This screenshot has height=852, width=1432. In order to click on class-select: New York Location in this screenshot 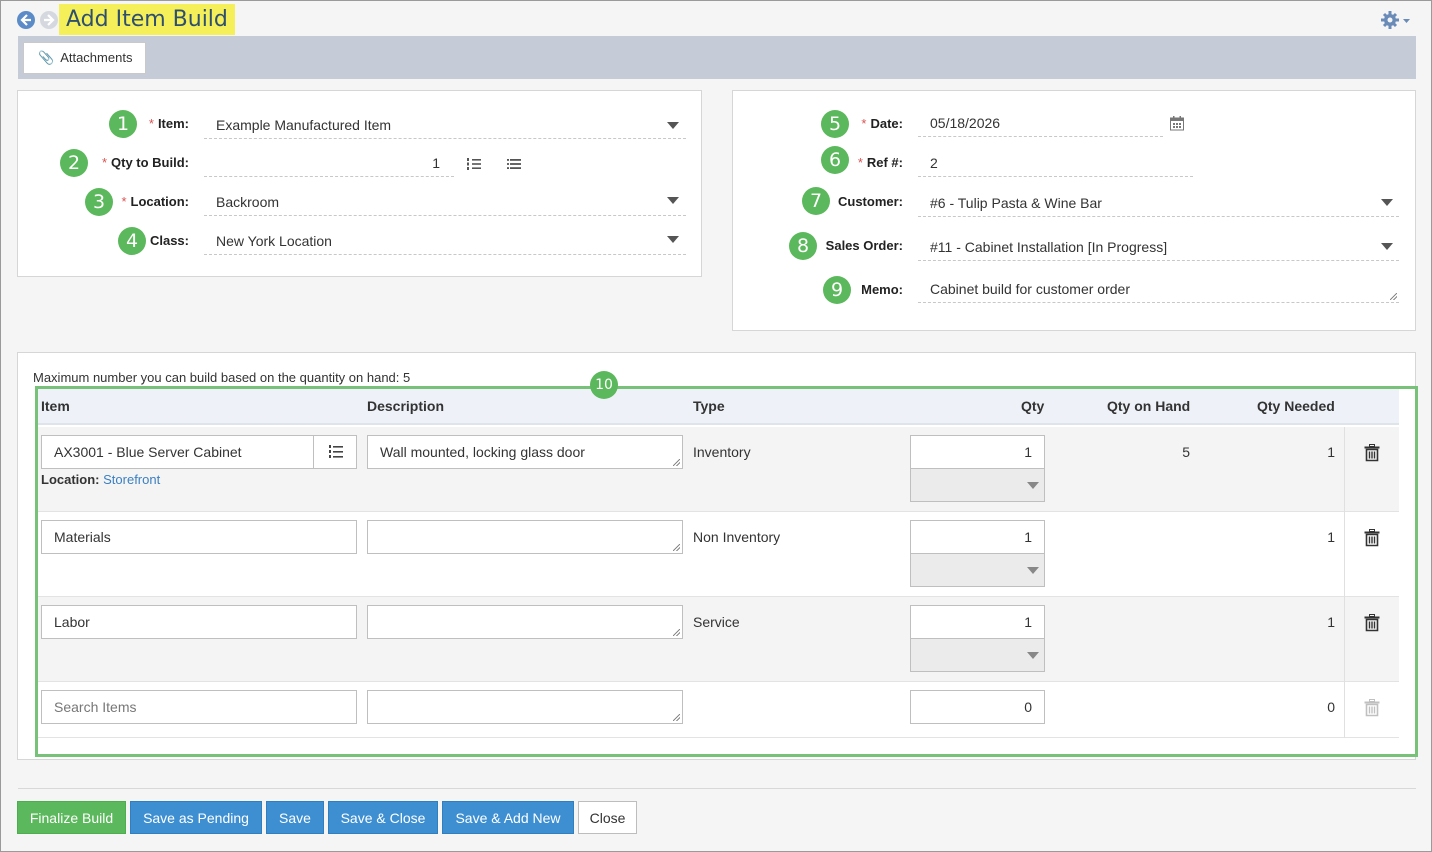, I will do `click(445, 241)`.